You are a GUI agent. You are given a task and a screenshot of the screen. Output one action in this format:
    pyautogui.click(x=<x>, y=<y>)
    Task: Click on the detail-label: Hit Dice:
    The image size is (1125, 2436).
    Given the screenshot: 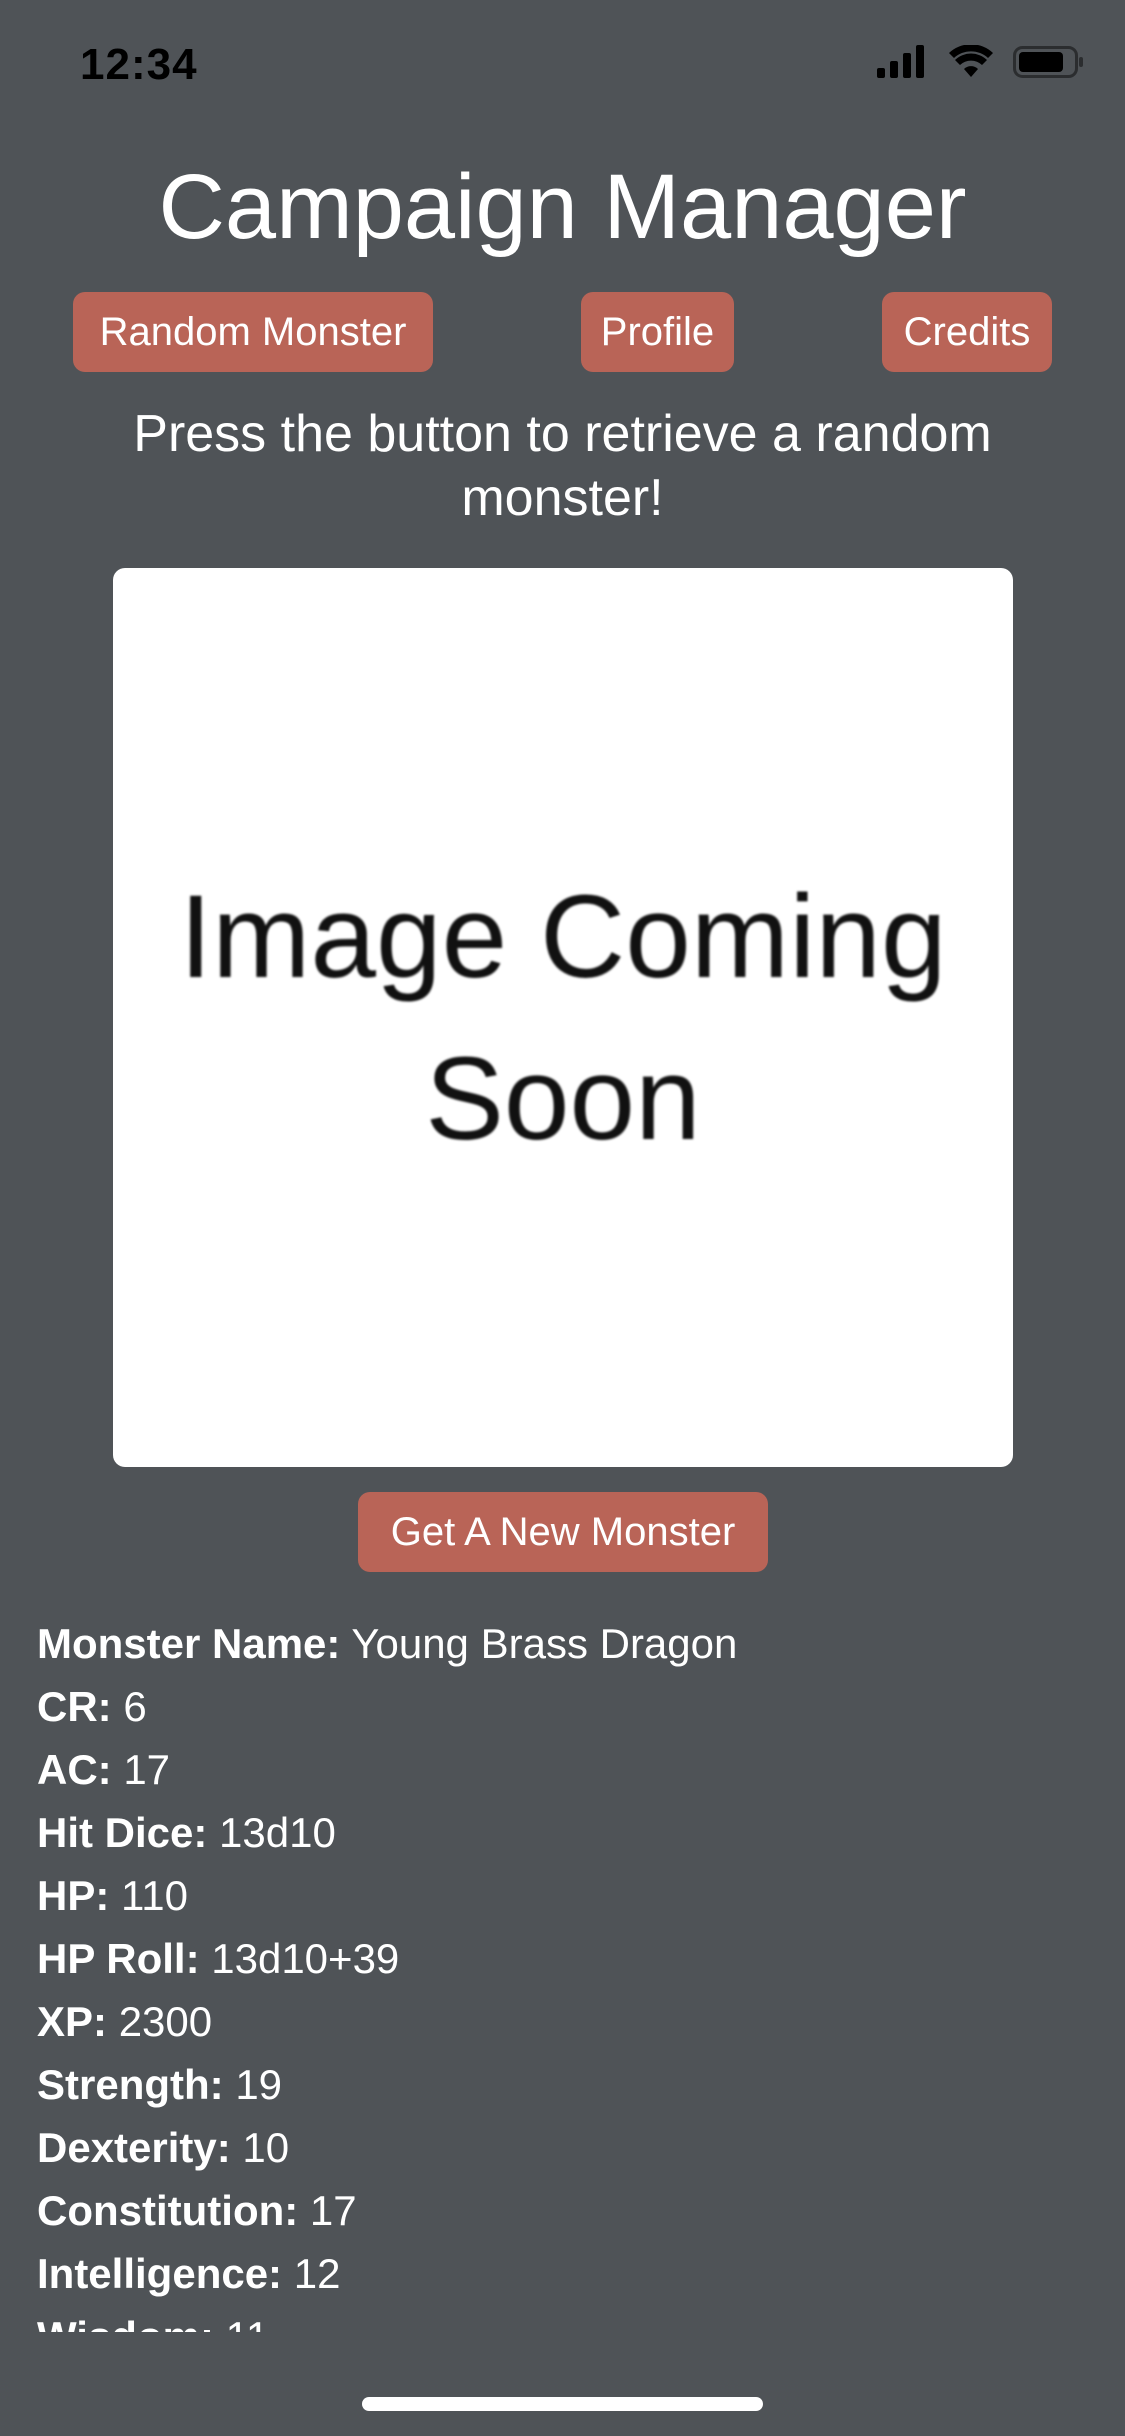 What is the action you would take?
    pyautogui.click(x=122, y=1832)
    